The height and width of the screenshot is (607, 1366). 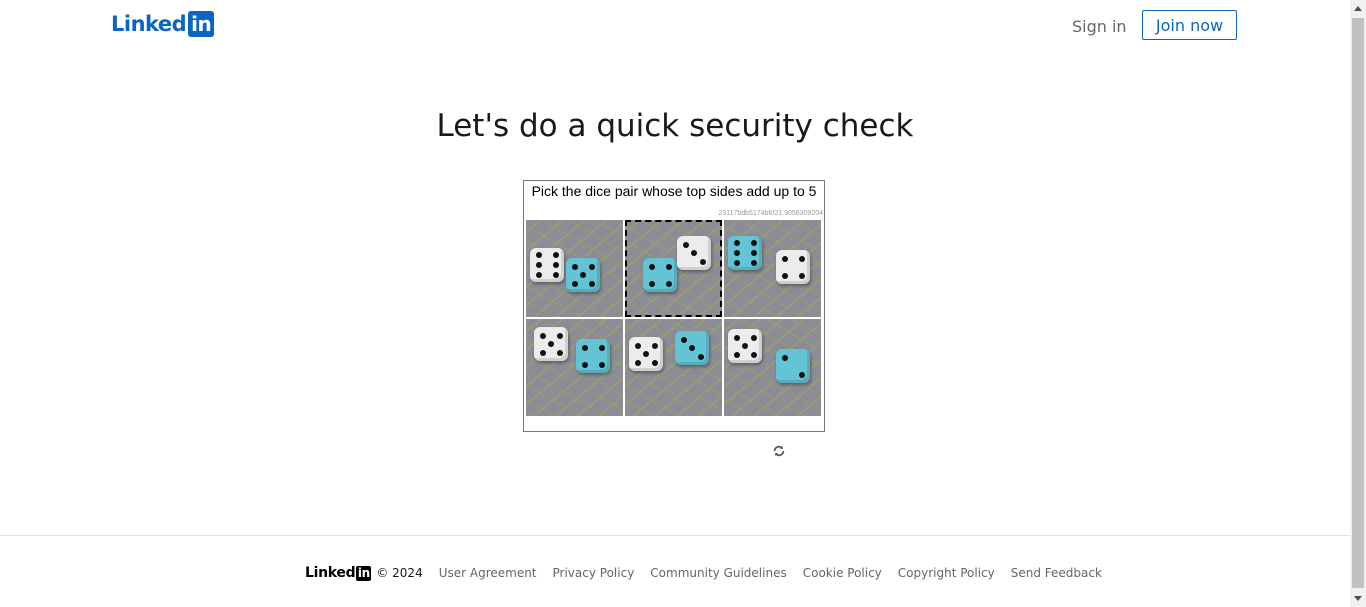 I want to click on join-now-button: Join now, so click(x=1189, y=25).